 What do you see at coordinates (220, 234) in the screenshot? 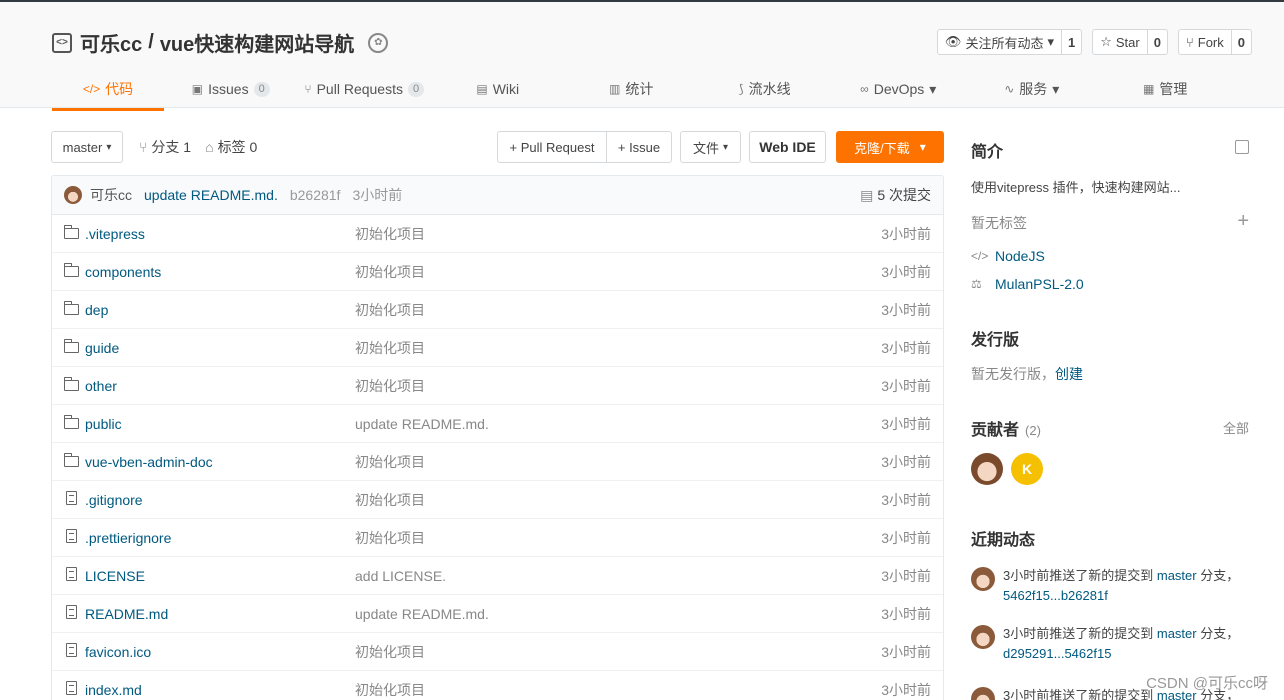
I see `file-name-link: .vitepress` at bounding box center [220, 234].